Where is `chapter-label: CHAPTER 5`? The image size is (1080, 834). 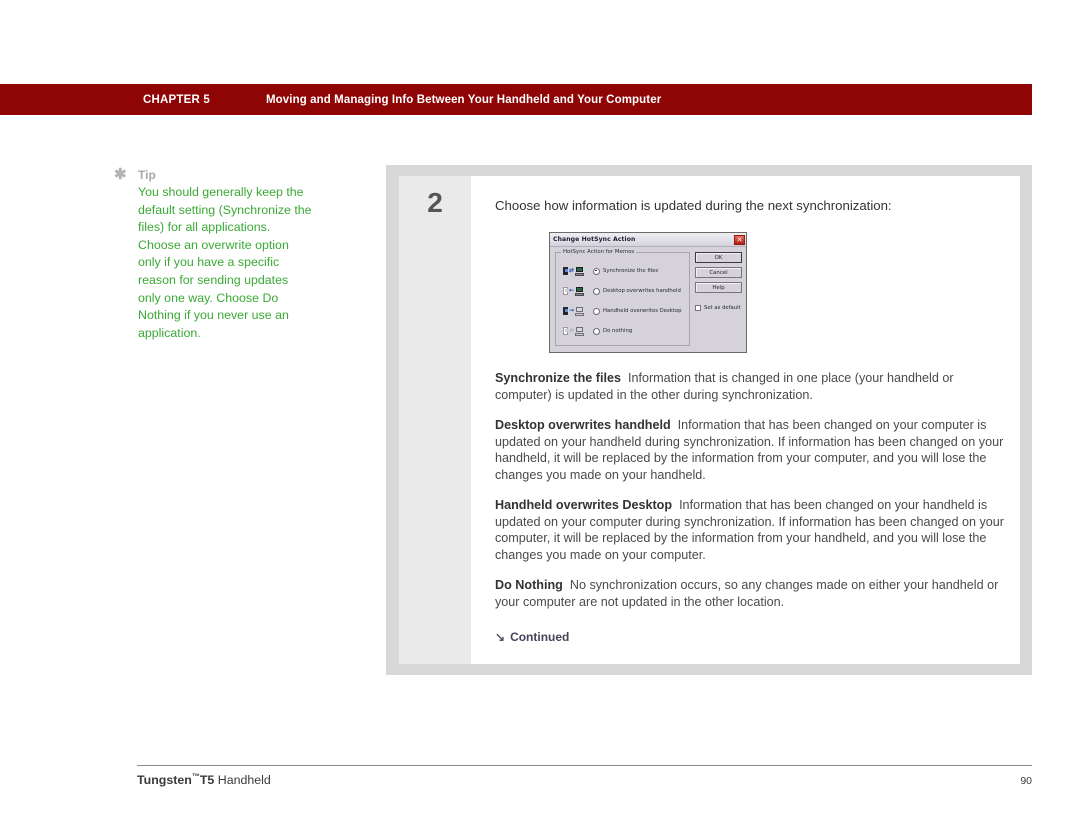
chapter-label: CHAPTER 5 is located at coordinates (176, 99).